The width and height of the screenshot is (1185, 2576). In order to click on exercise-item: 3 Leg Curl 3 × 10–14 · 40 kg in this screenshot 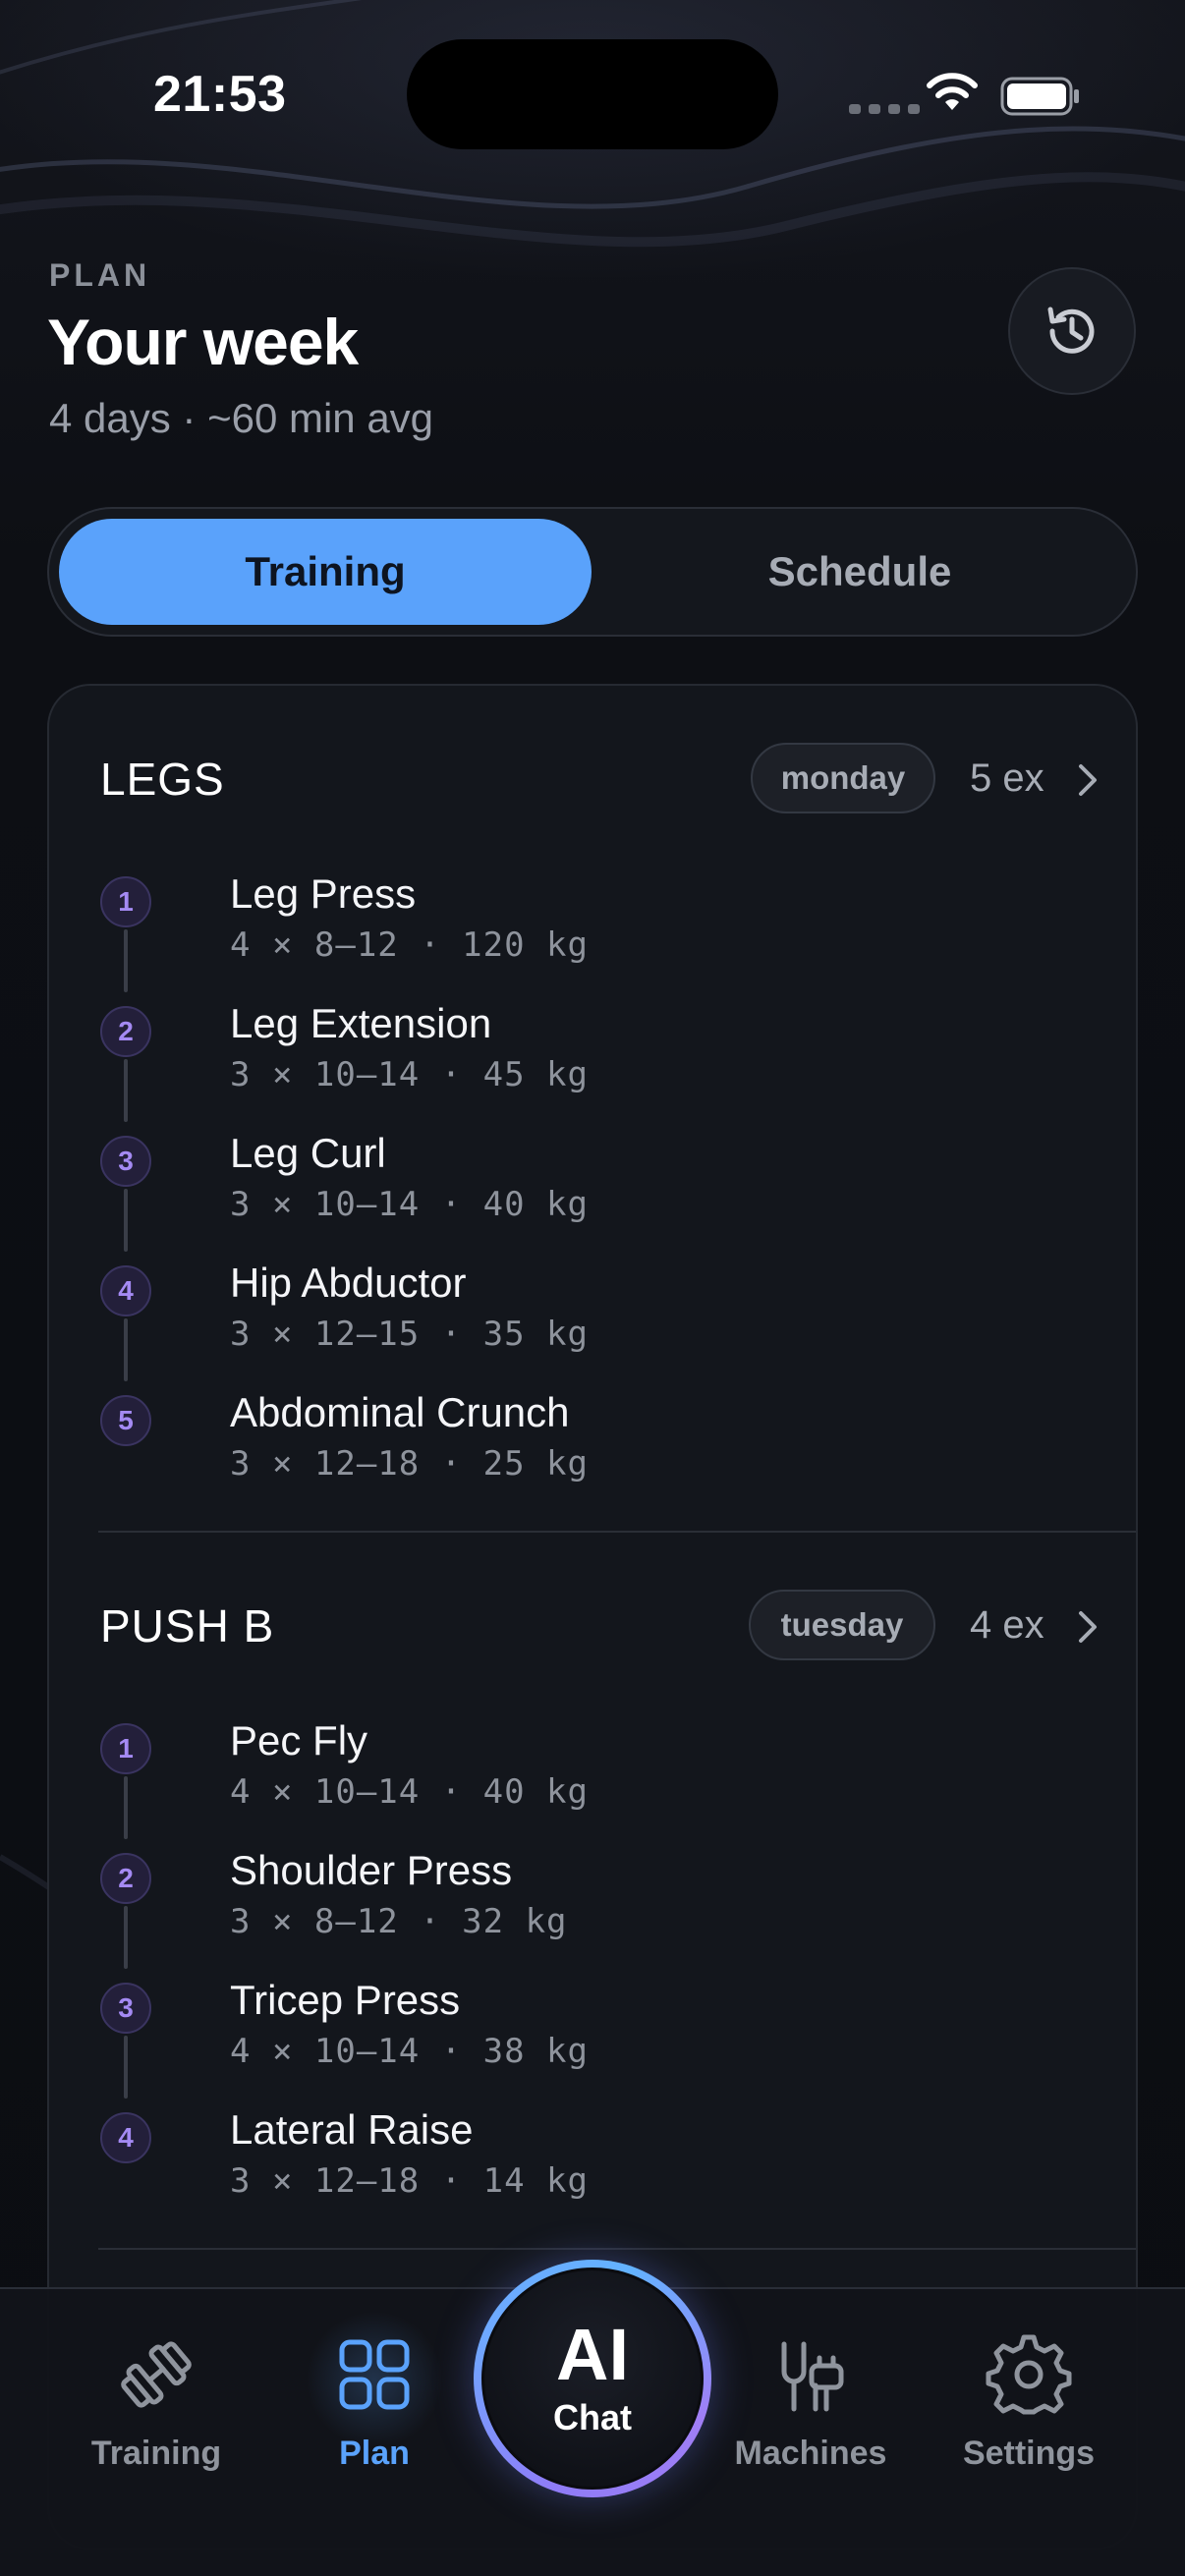, I will do `click(592, 1195)`.